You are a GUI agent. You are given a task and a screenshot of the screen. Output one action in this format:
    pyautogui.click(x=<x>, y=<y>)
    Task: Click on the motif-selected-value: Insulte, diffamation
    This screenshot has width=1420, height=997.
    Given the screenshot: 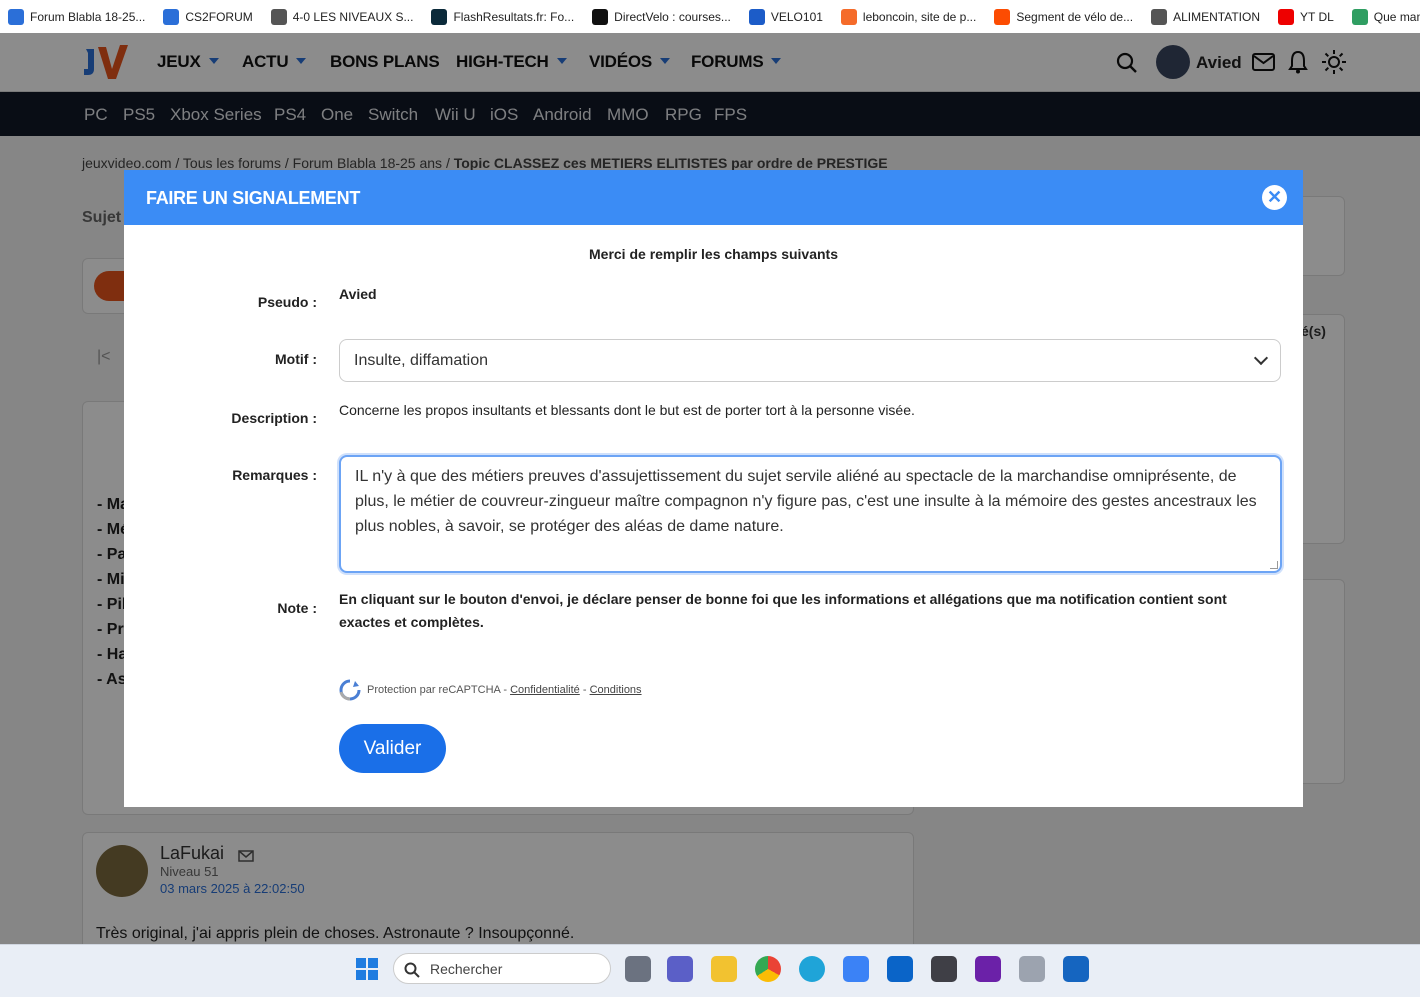 What is the action you would take?
    pyautogui.click(x=421, y=360)
    